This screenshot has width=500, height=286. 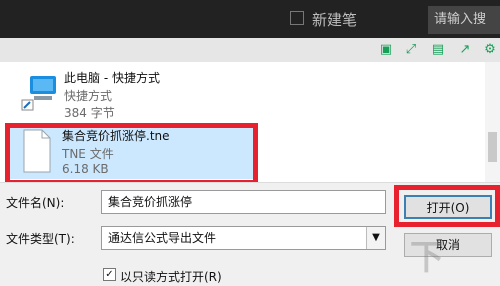 What do you see at coordinates (335, 20) in the screenshot?
I see `app-title: 新建笔` at bounding box center [335, 20].